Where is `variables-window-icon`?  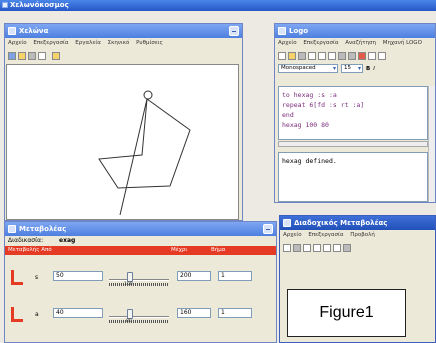 variables-window-icon is located at coordinates (12, 229).